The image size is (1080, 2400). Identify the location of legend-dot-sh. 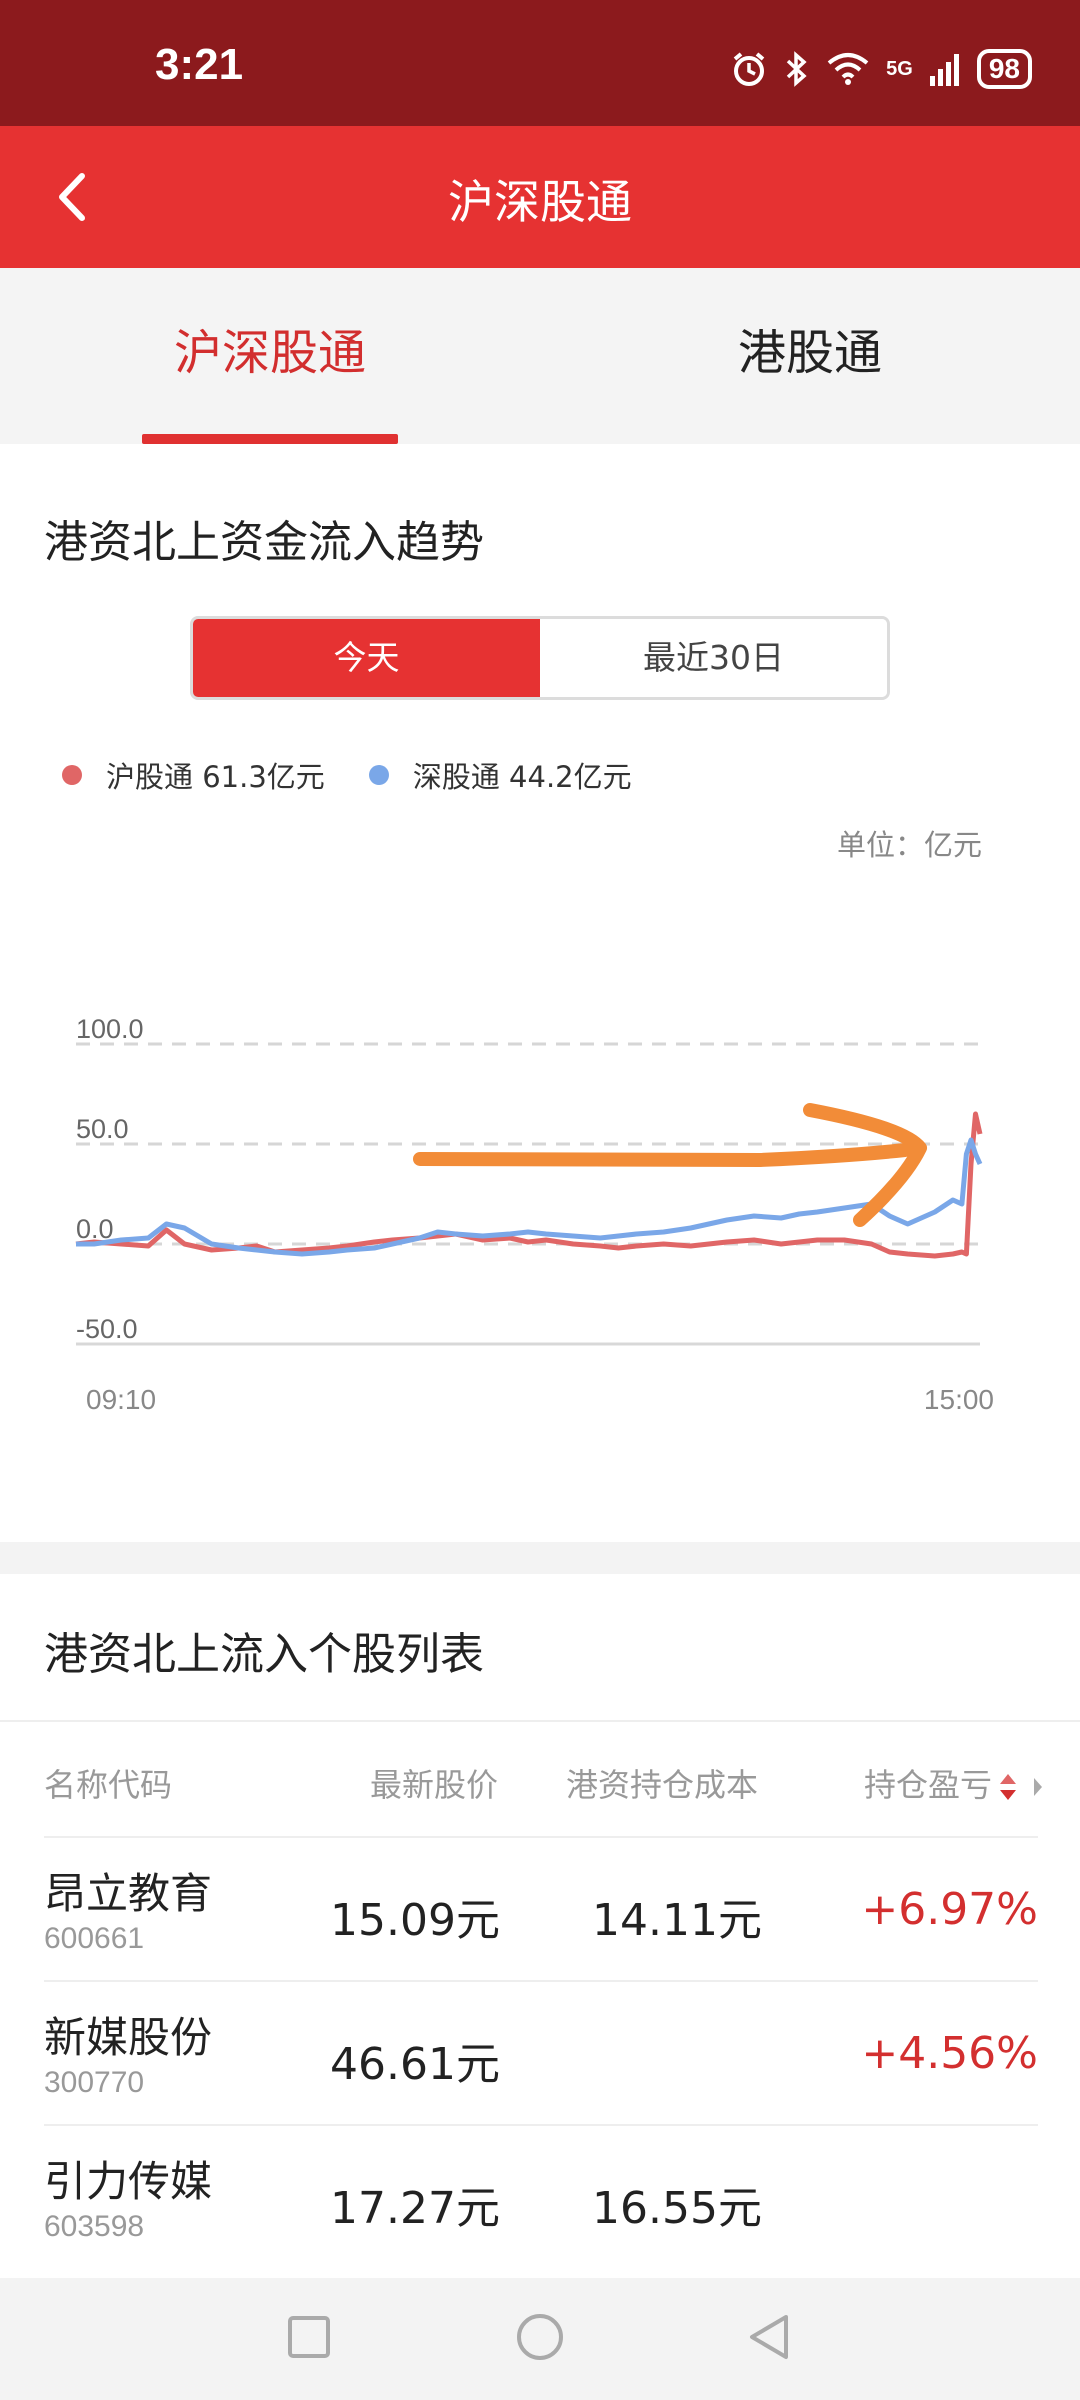
(72, 775).